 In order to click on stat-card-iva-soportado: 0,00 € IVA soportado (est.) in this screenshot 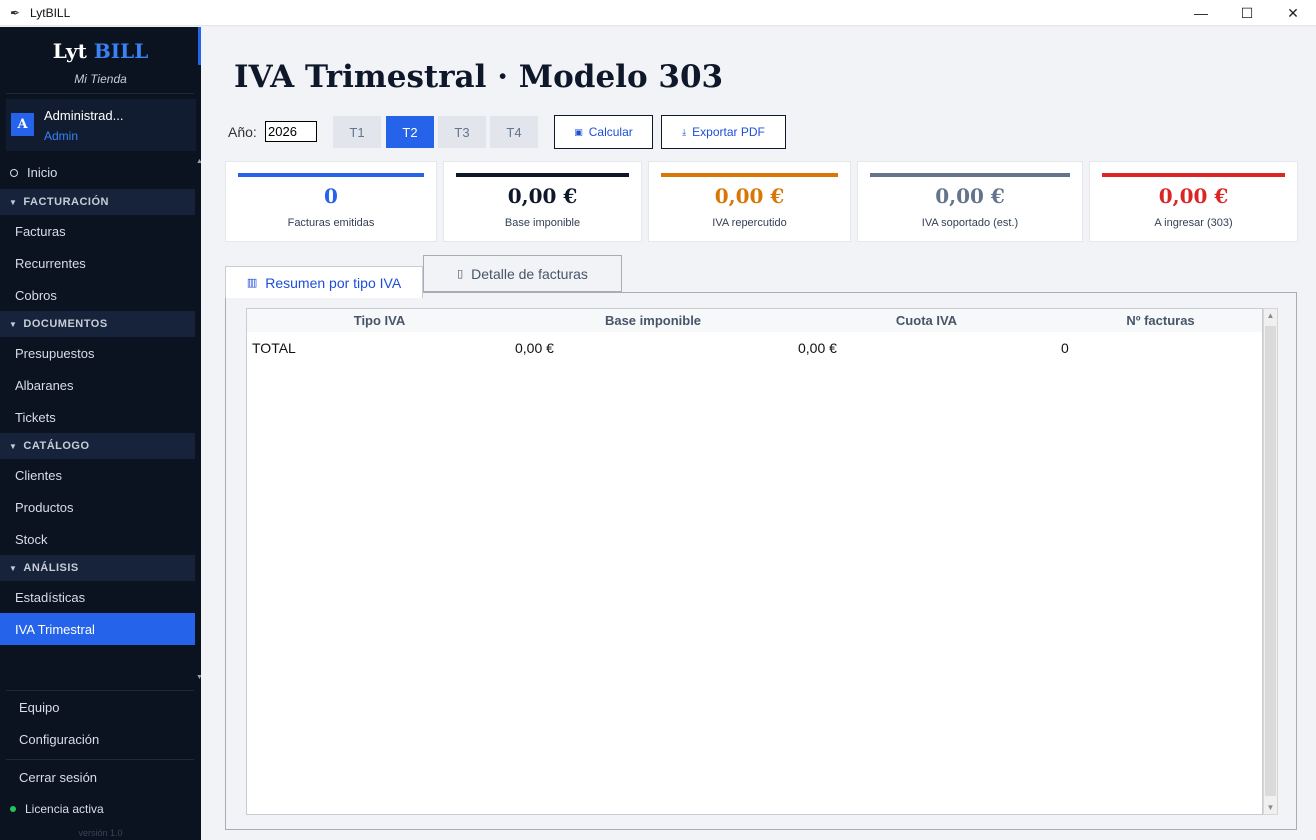, I will do `click(970, 201)`.